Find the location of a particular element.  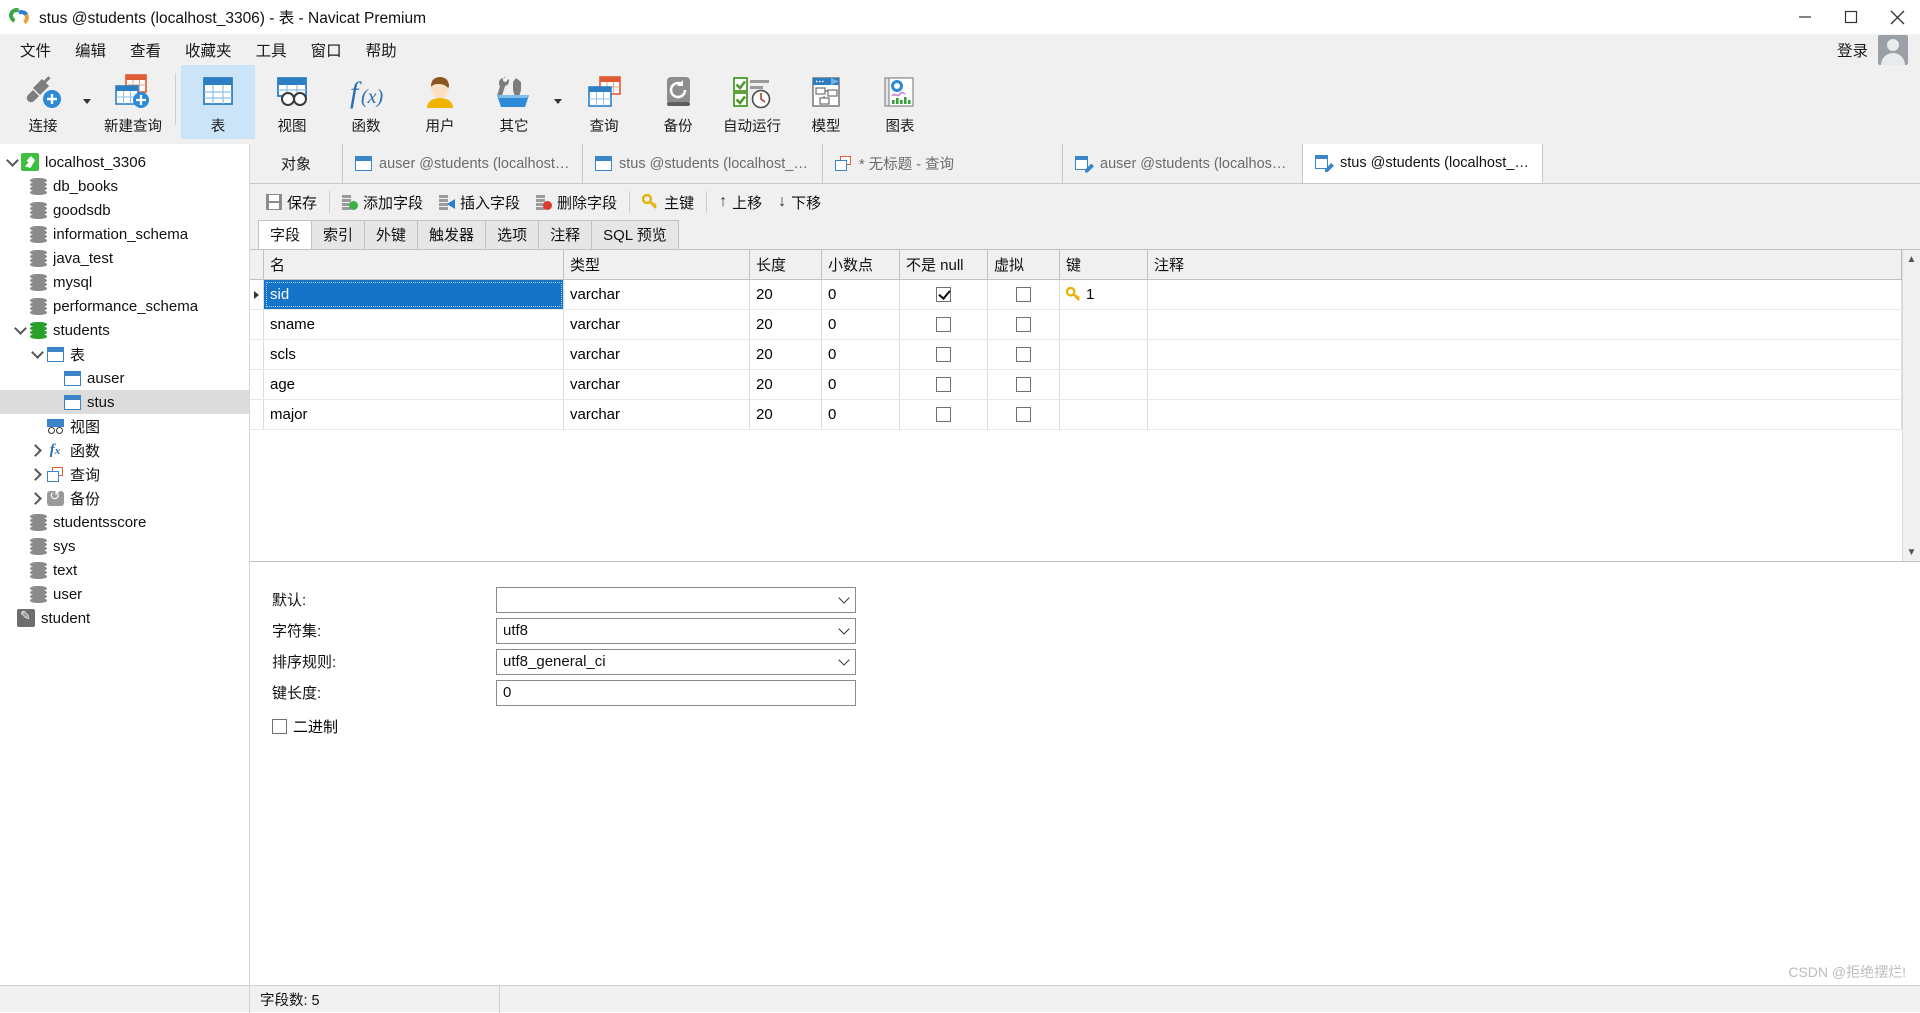

tab-fields: 字段 is located at coordinates (285, 234).